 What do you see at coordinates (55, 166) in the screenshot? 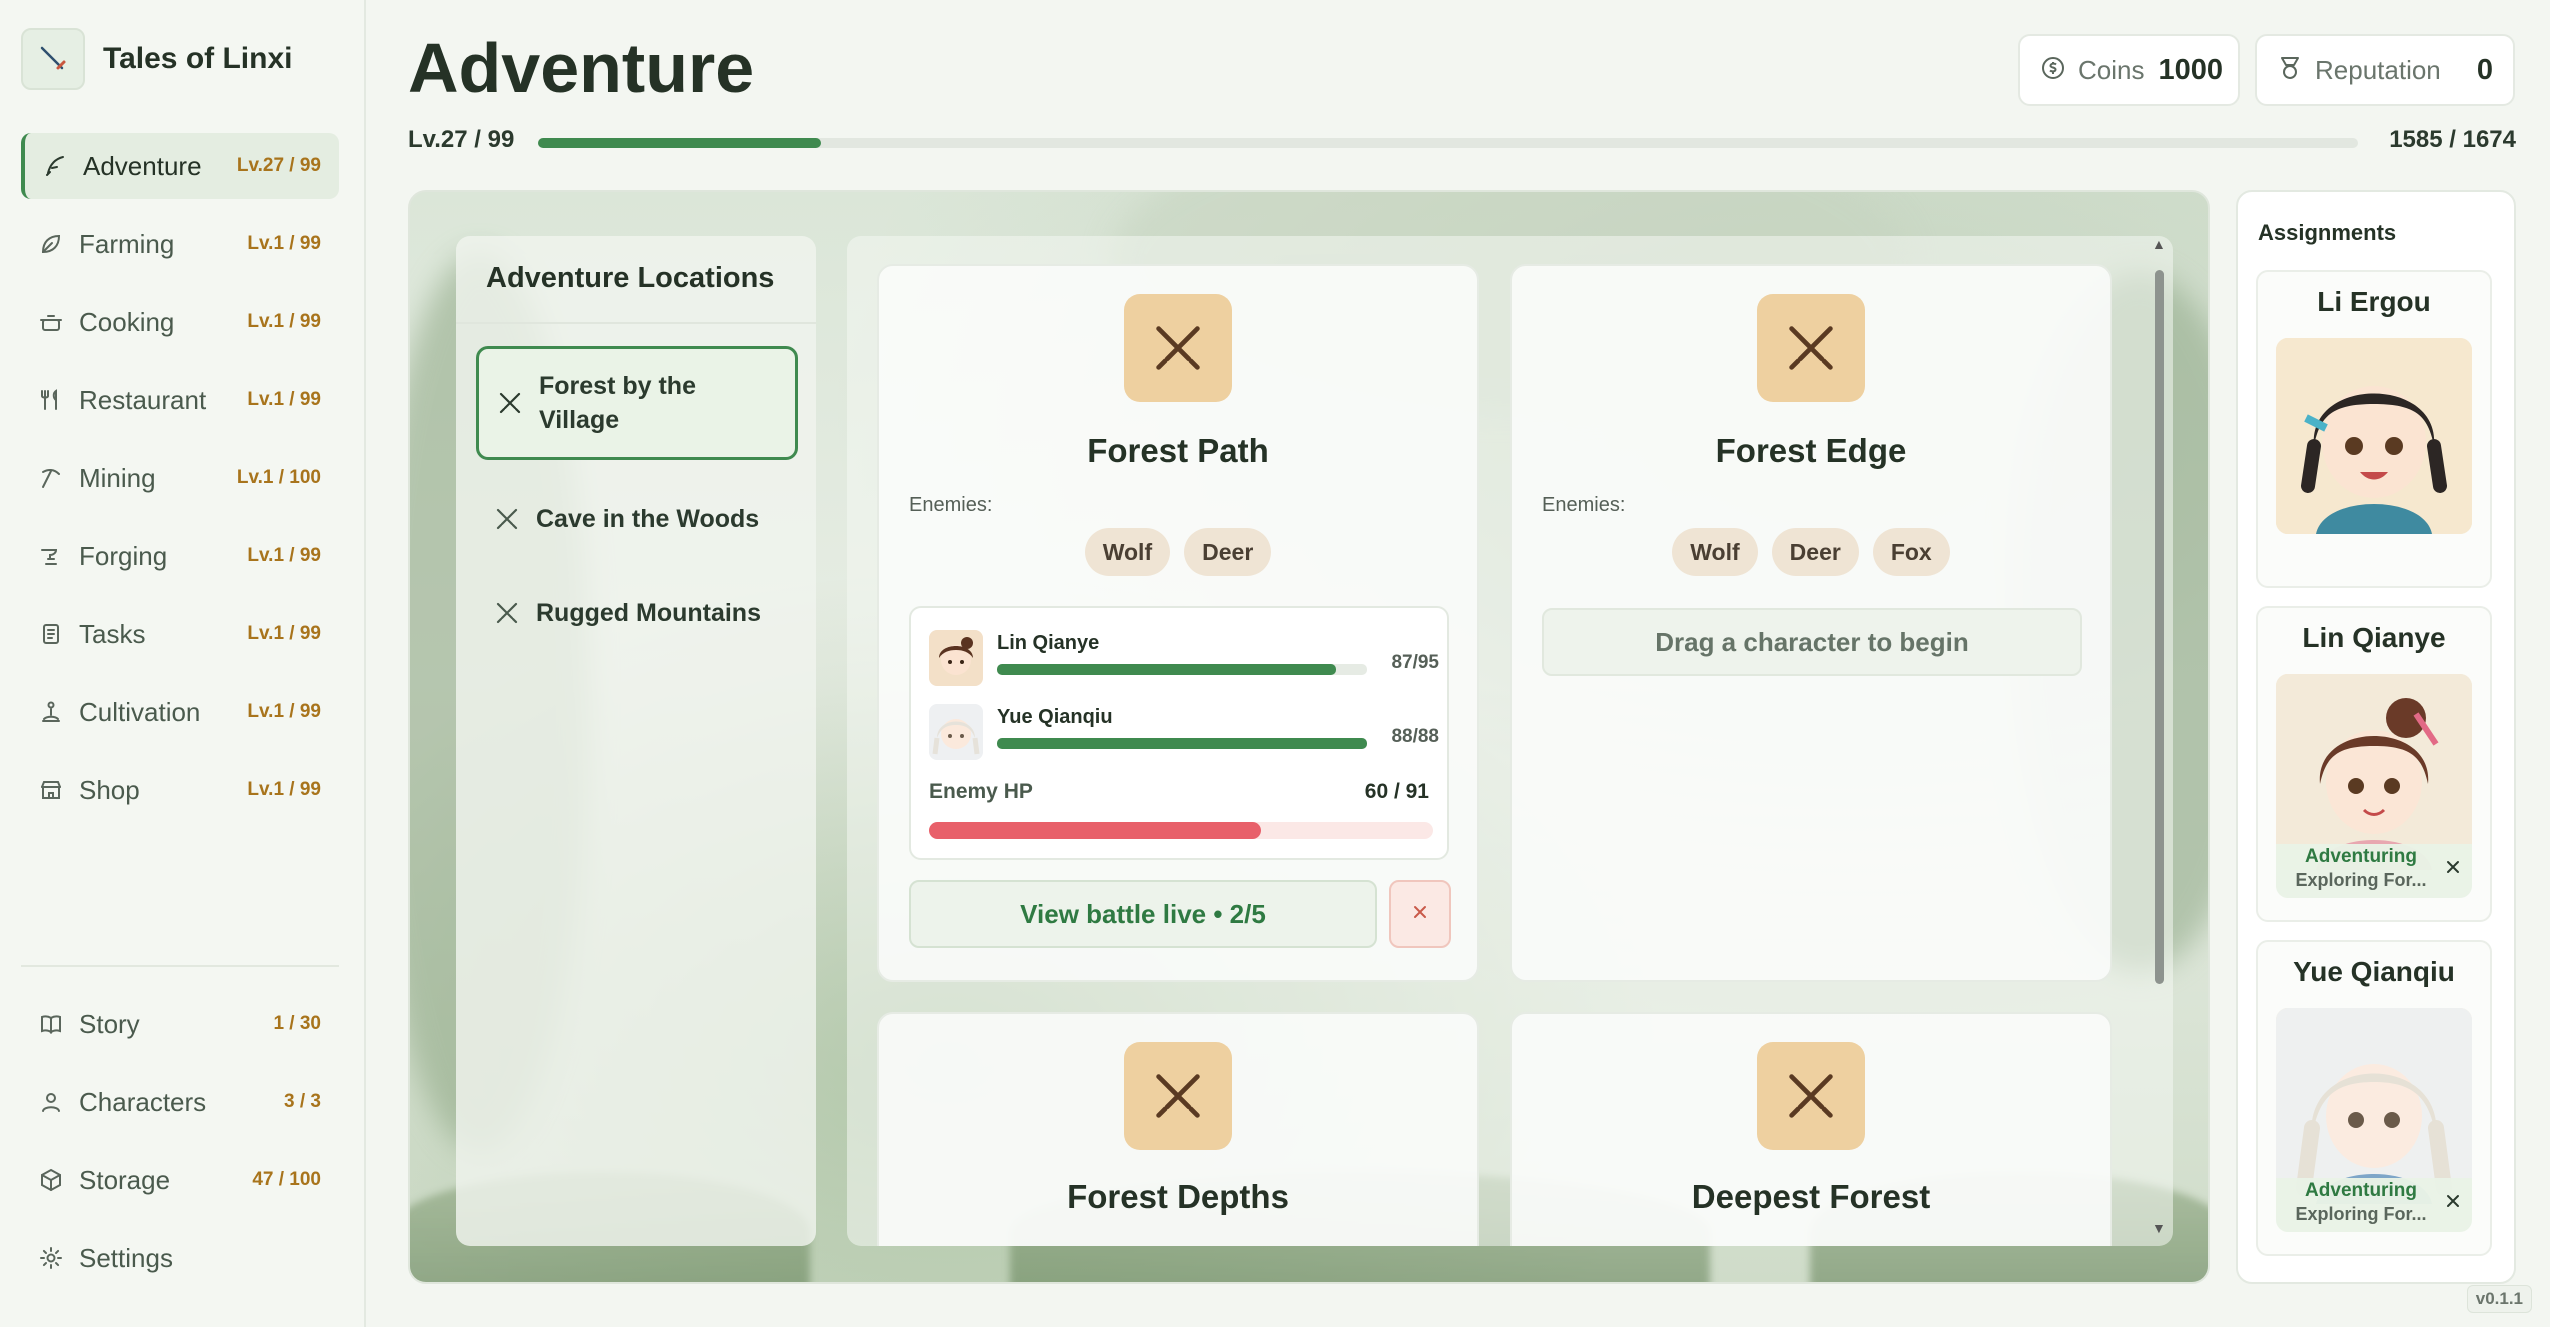
I see `quill-icon` at bounding box center [55, 166].